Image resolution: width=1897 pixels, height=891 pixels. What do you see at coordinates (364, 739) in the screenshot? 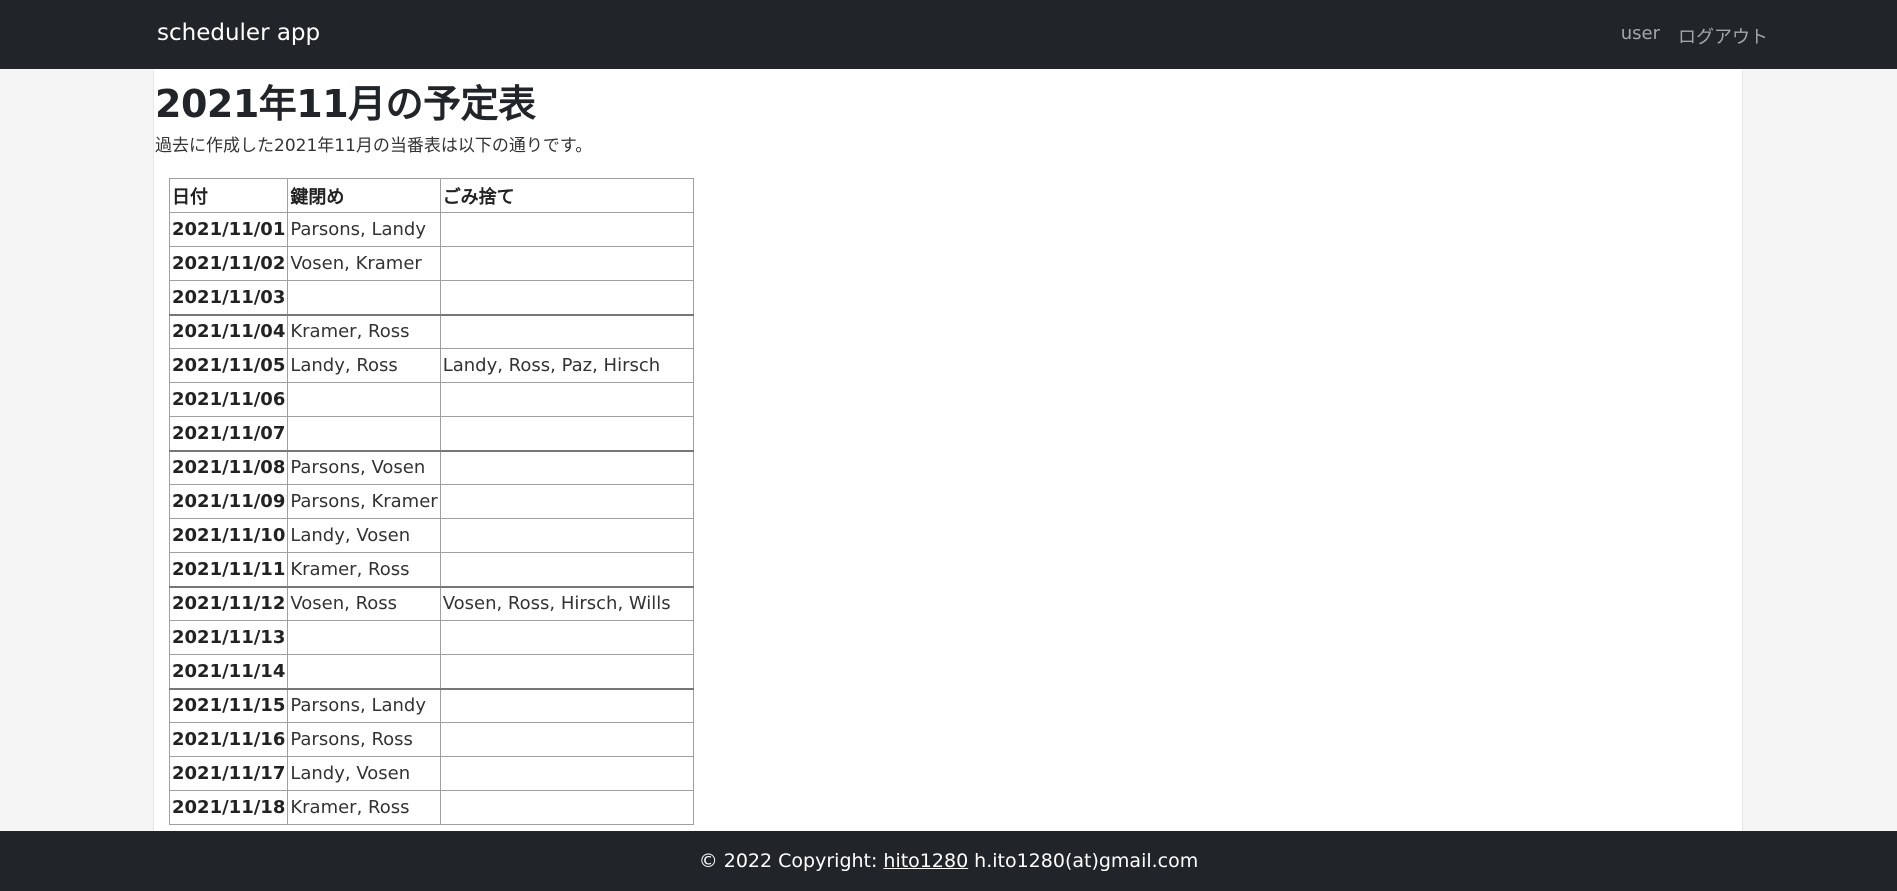
I see `lock-cell: Parsons, Ross` at bounding box center [364, 739].